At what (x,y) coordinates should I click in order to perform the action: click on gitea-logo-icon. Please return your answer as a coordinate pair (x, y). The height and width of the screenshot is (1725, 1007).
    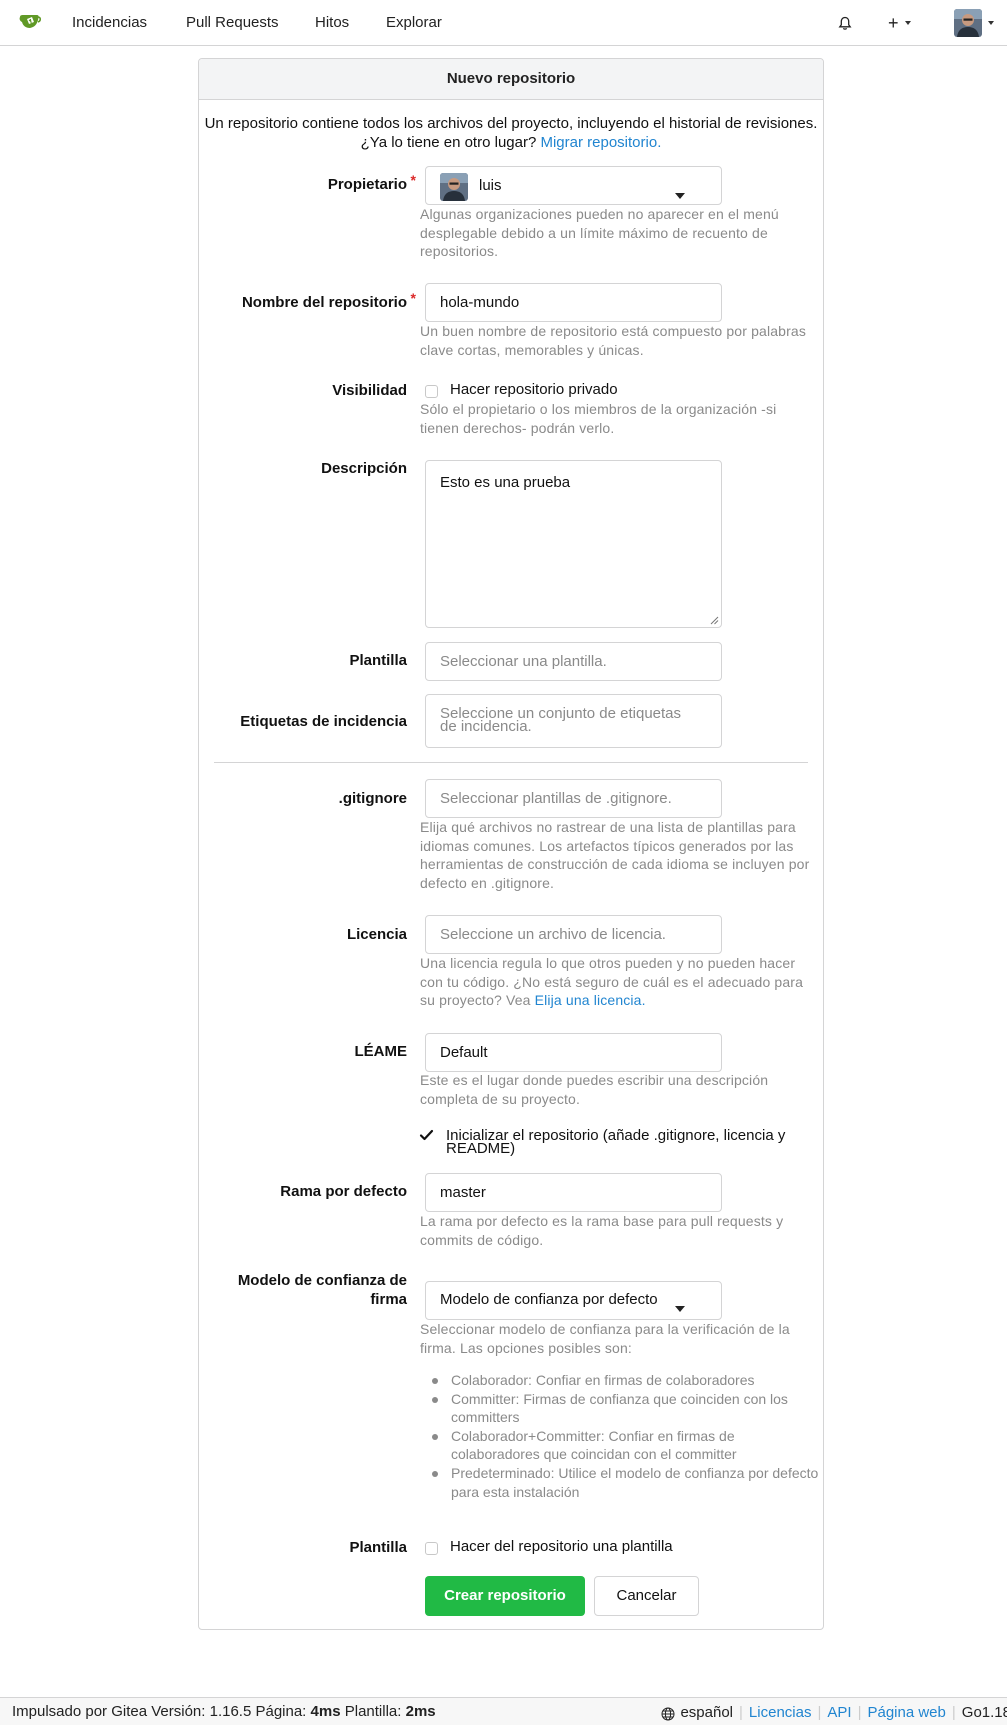
    Looking at the image, I should click on (30, 22).